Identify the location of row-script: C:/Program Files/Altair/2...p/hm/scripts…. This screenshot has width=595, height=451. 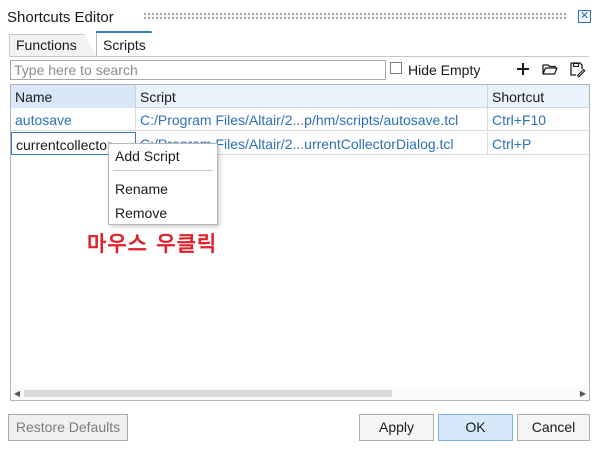
(312, 119).